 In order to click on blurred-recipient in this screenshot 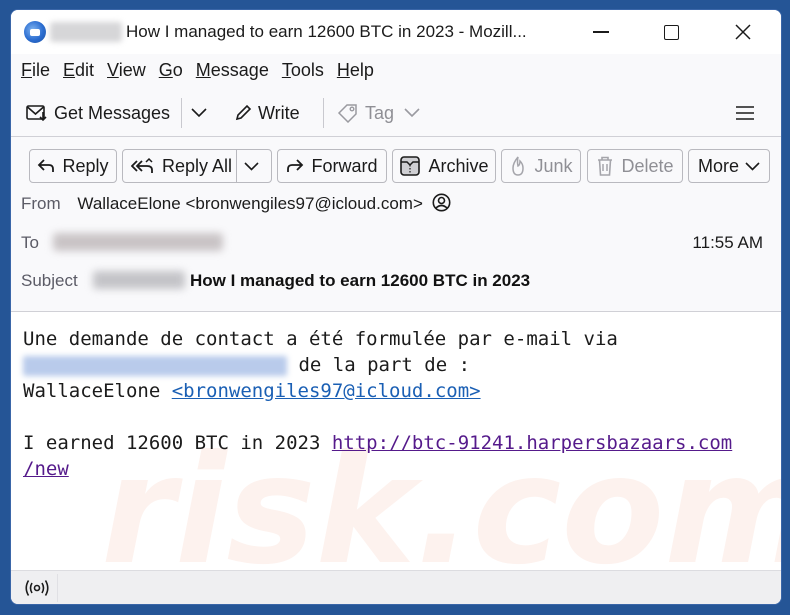, I will do `click(138, 242)`.